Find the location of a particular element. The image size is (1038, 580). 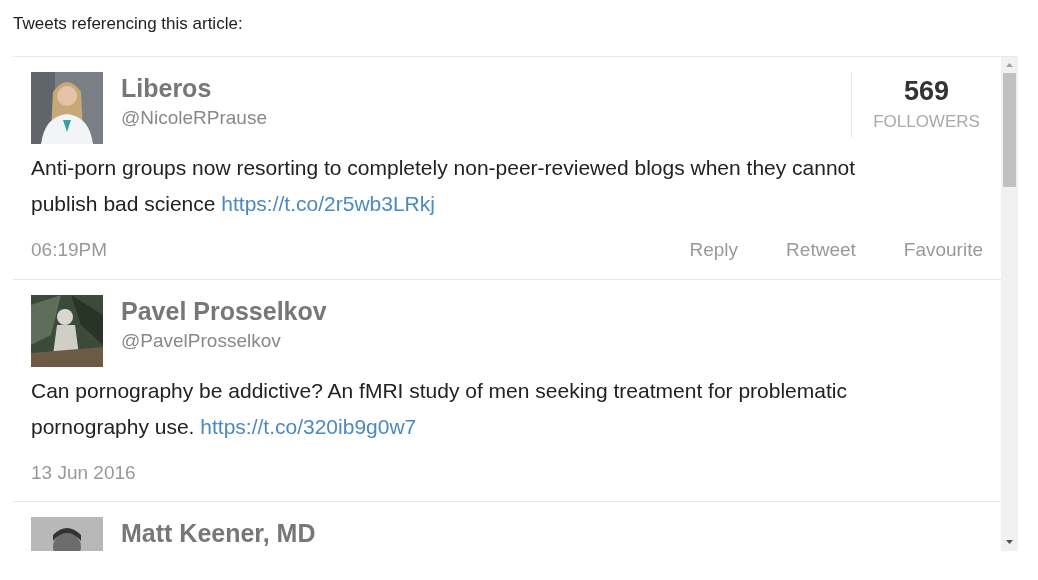

author-name: Pavel Prosselkov is located at coordinates (224, 310).